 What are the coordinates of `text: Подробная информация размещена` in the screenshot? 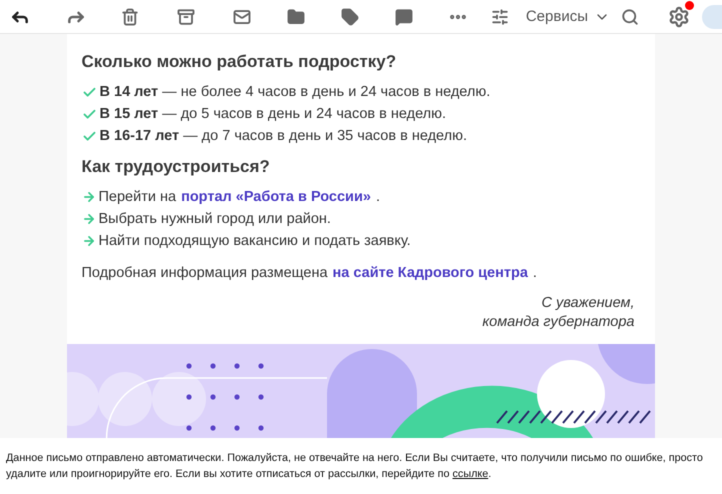 It's located at (205, 273).